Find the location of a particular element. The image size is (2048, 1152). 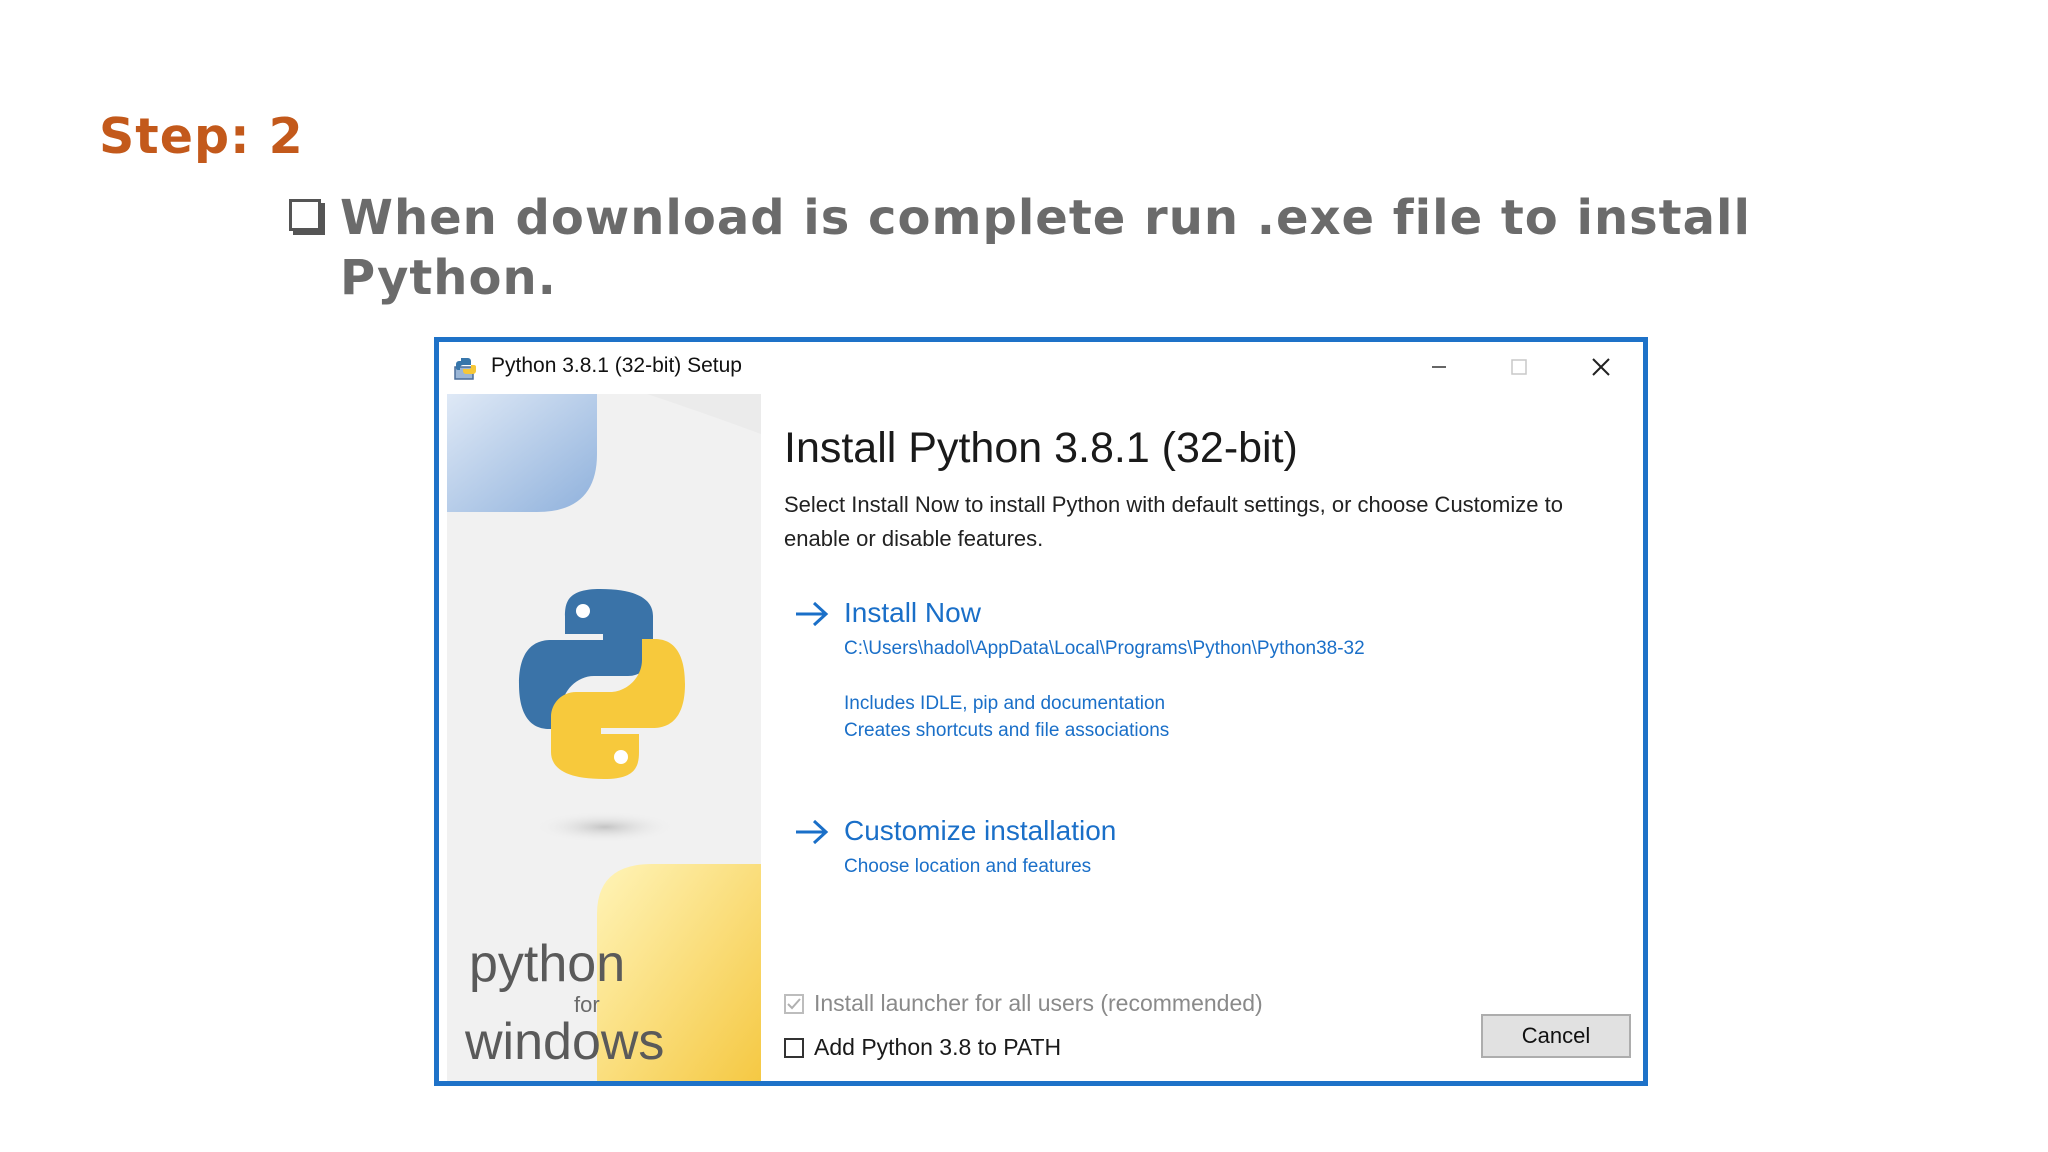

add-to-path-checkbox is located at coordinates (794, 1047).